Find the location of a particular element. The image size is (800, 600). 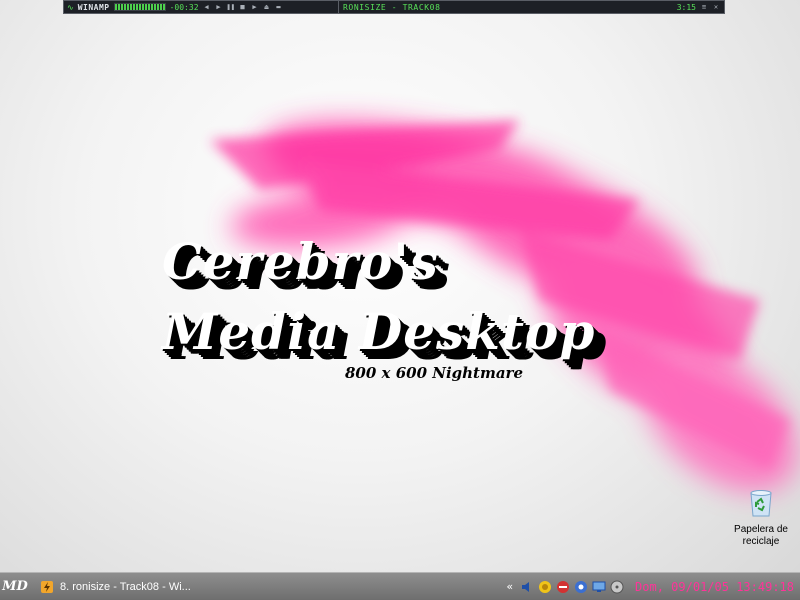

start-button: MD is located at coordinates (15, 587).